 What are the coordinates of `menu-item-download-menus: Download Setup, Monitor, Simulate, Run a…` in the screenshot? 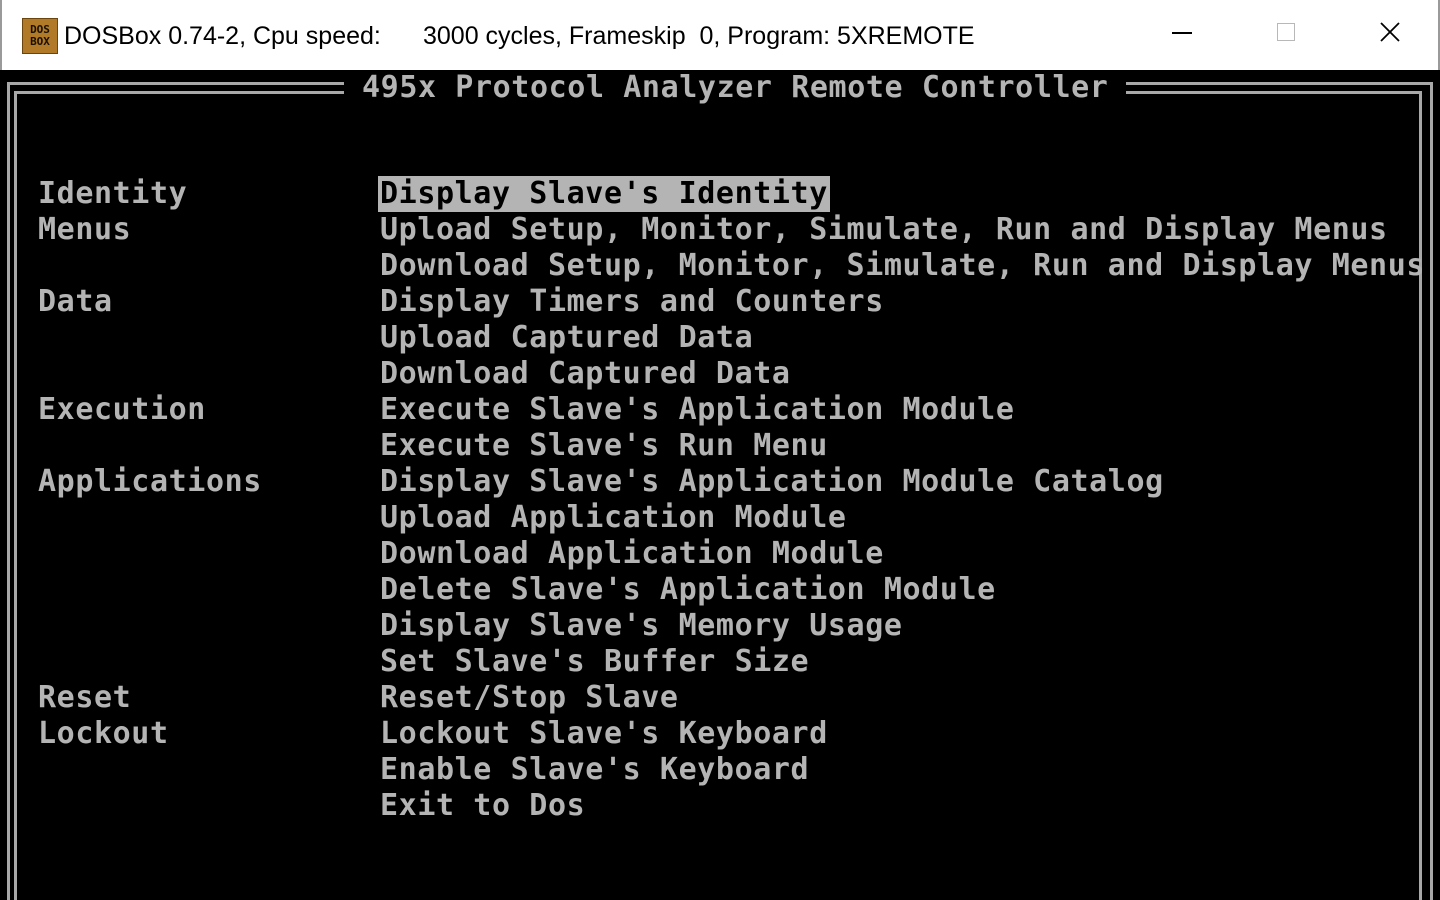 It's located at (902, 266).